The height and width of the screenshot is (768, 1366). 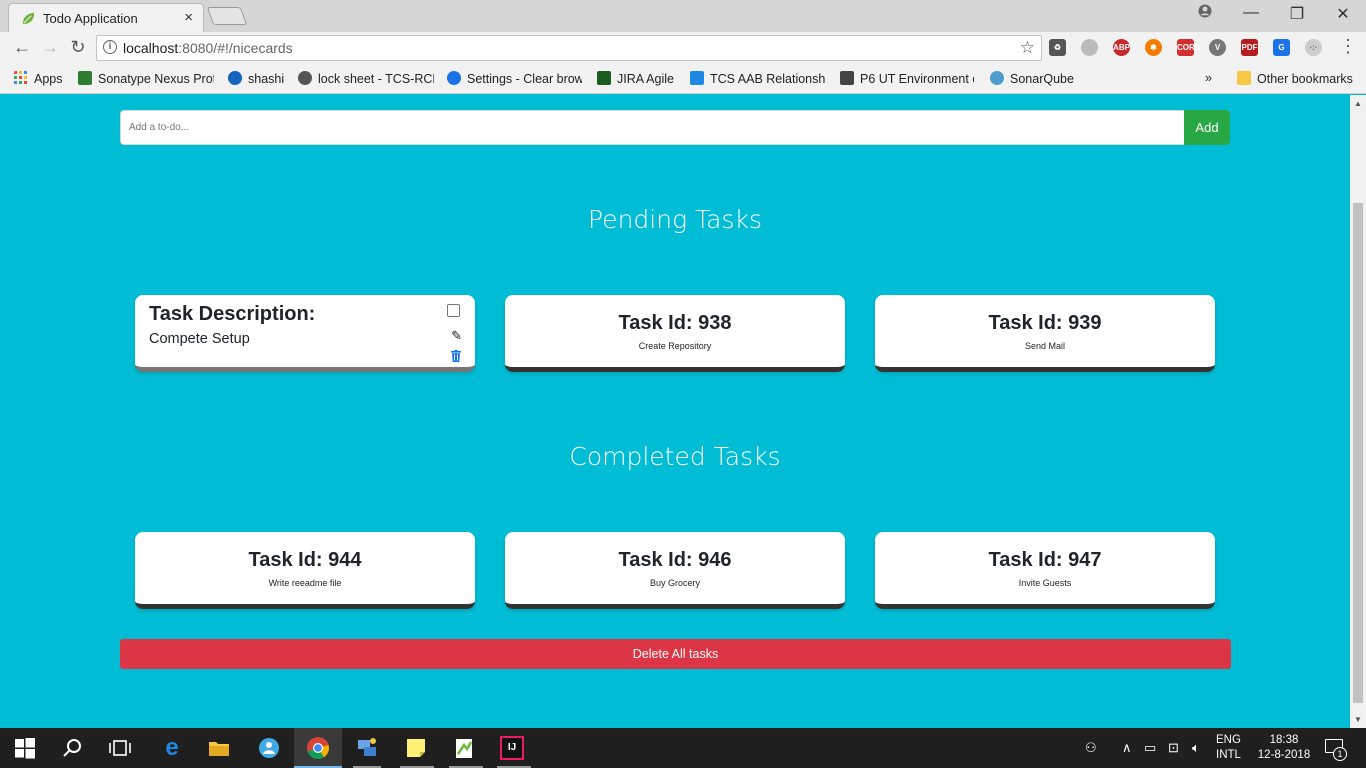 I want to click on browser-tab: Todo Application ×, so click(x=106, y=17).